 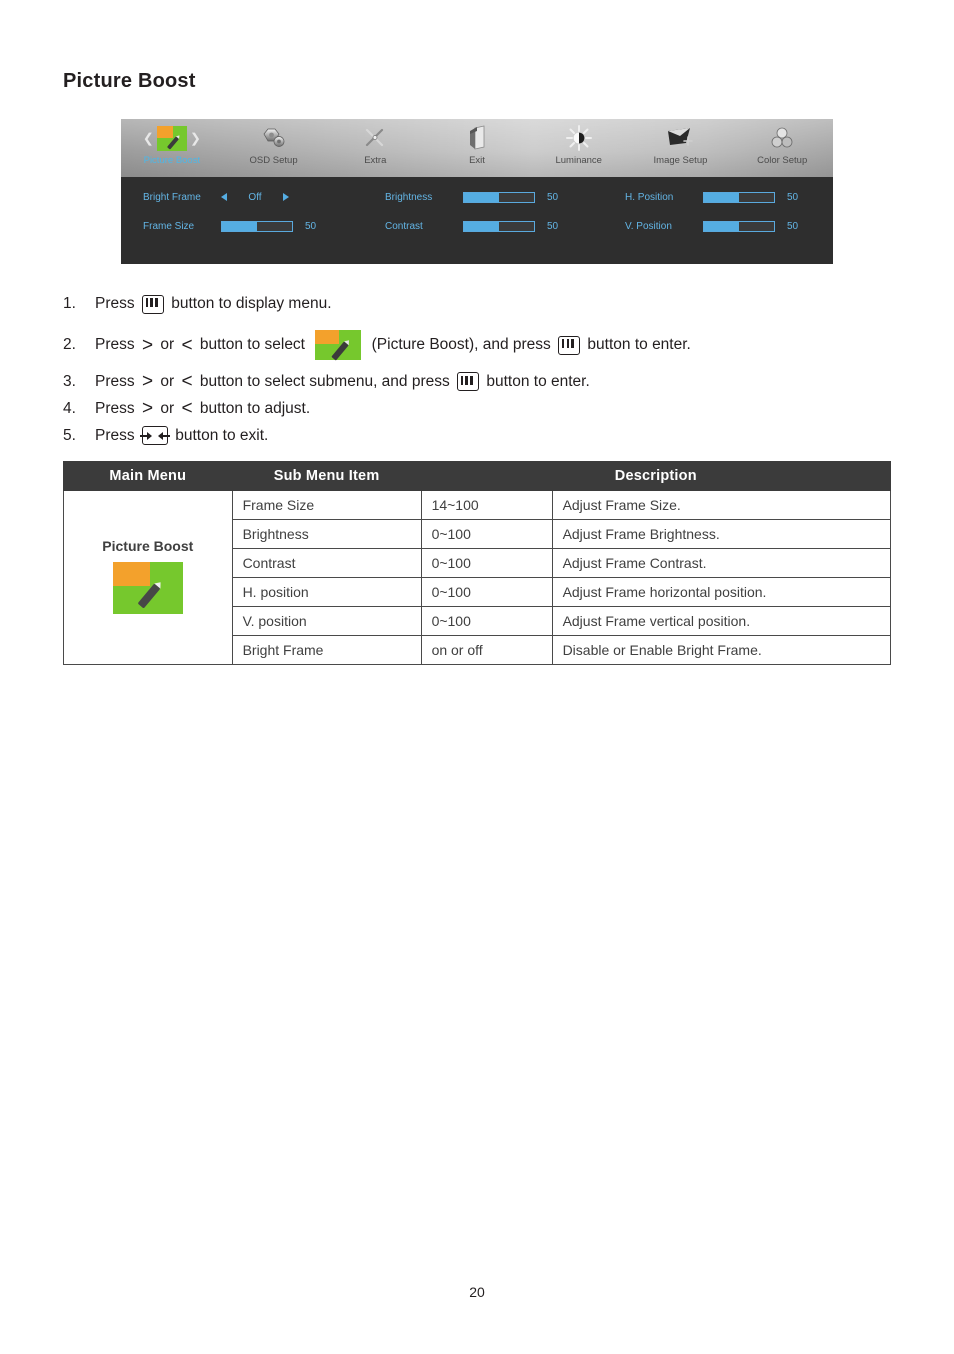 I want to click on osd-icon-slot-osd-setup, so click(x=274, y=138).